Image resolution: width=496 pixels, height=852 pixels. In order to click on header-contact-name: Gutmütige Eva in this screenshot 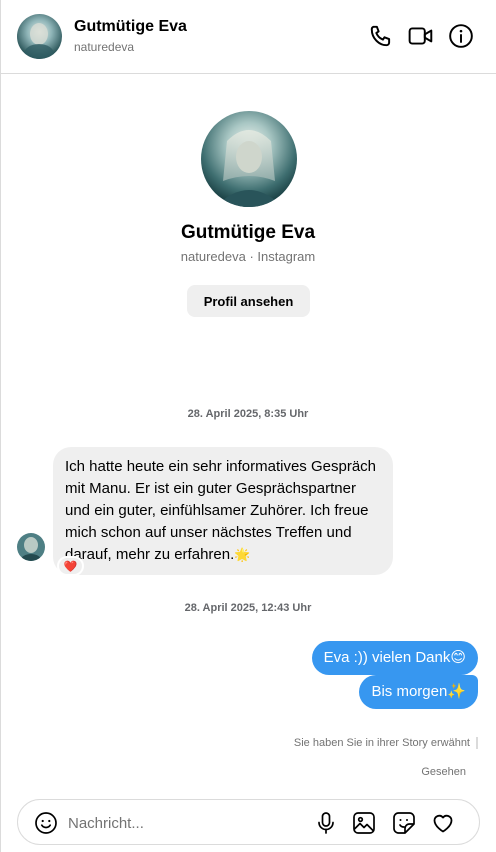, I will do `click(130, 27)`.